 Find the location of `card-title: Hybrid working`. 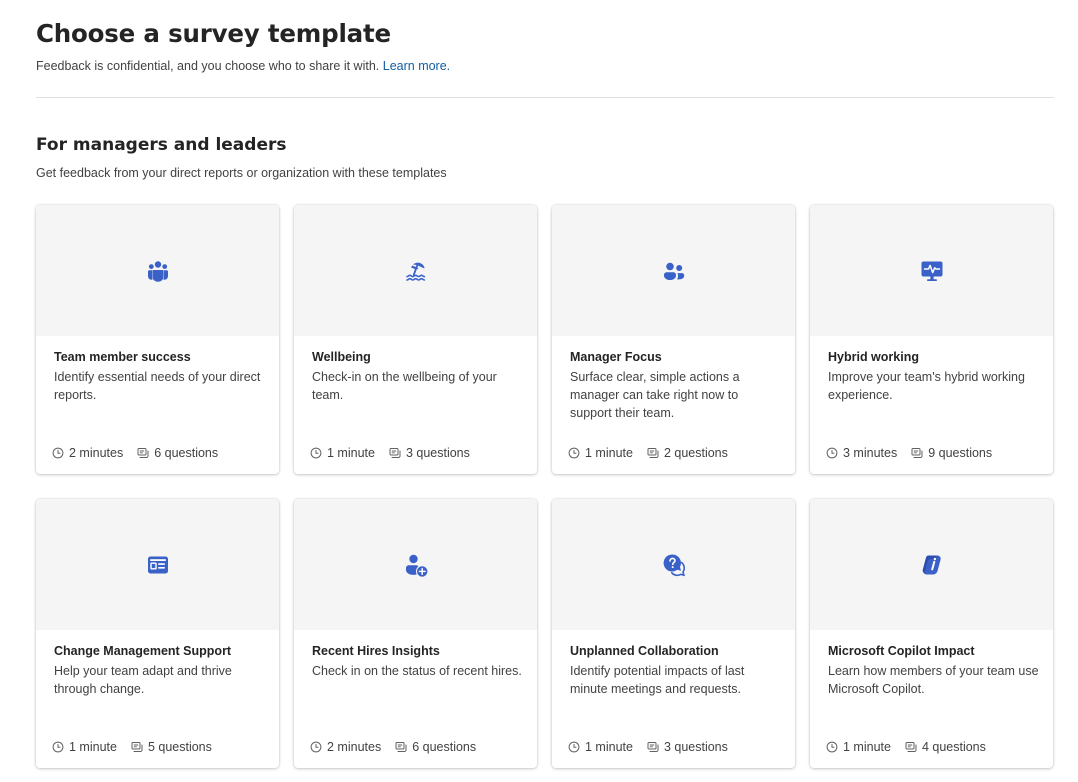

card-title: Hybrid working is located at coordinates (873, 357).